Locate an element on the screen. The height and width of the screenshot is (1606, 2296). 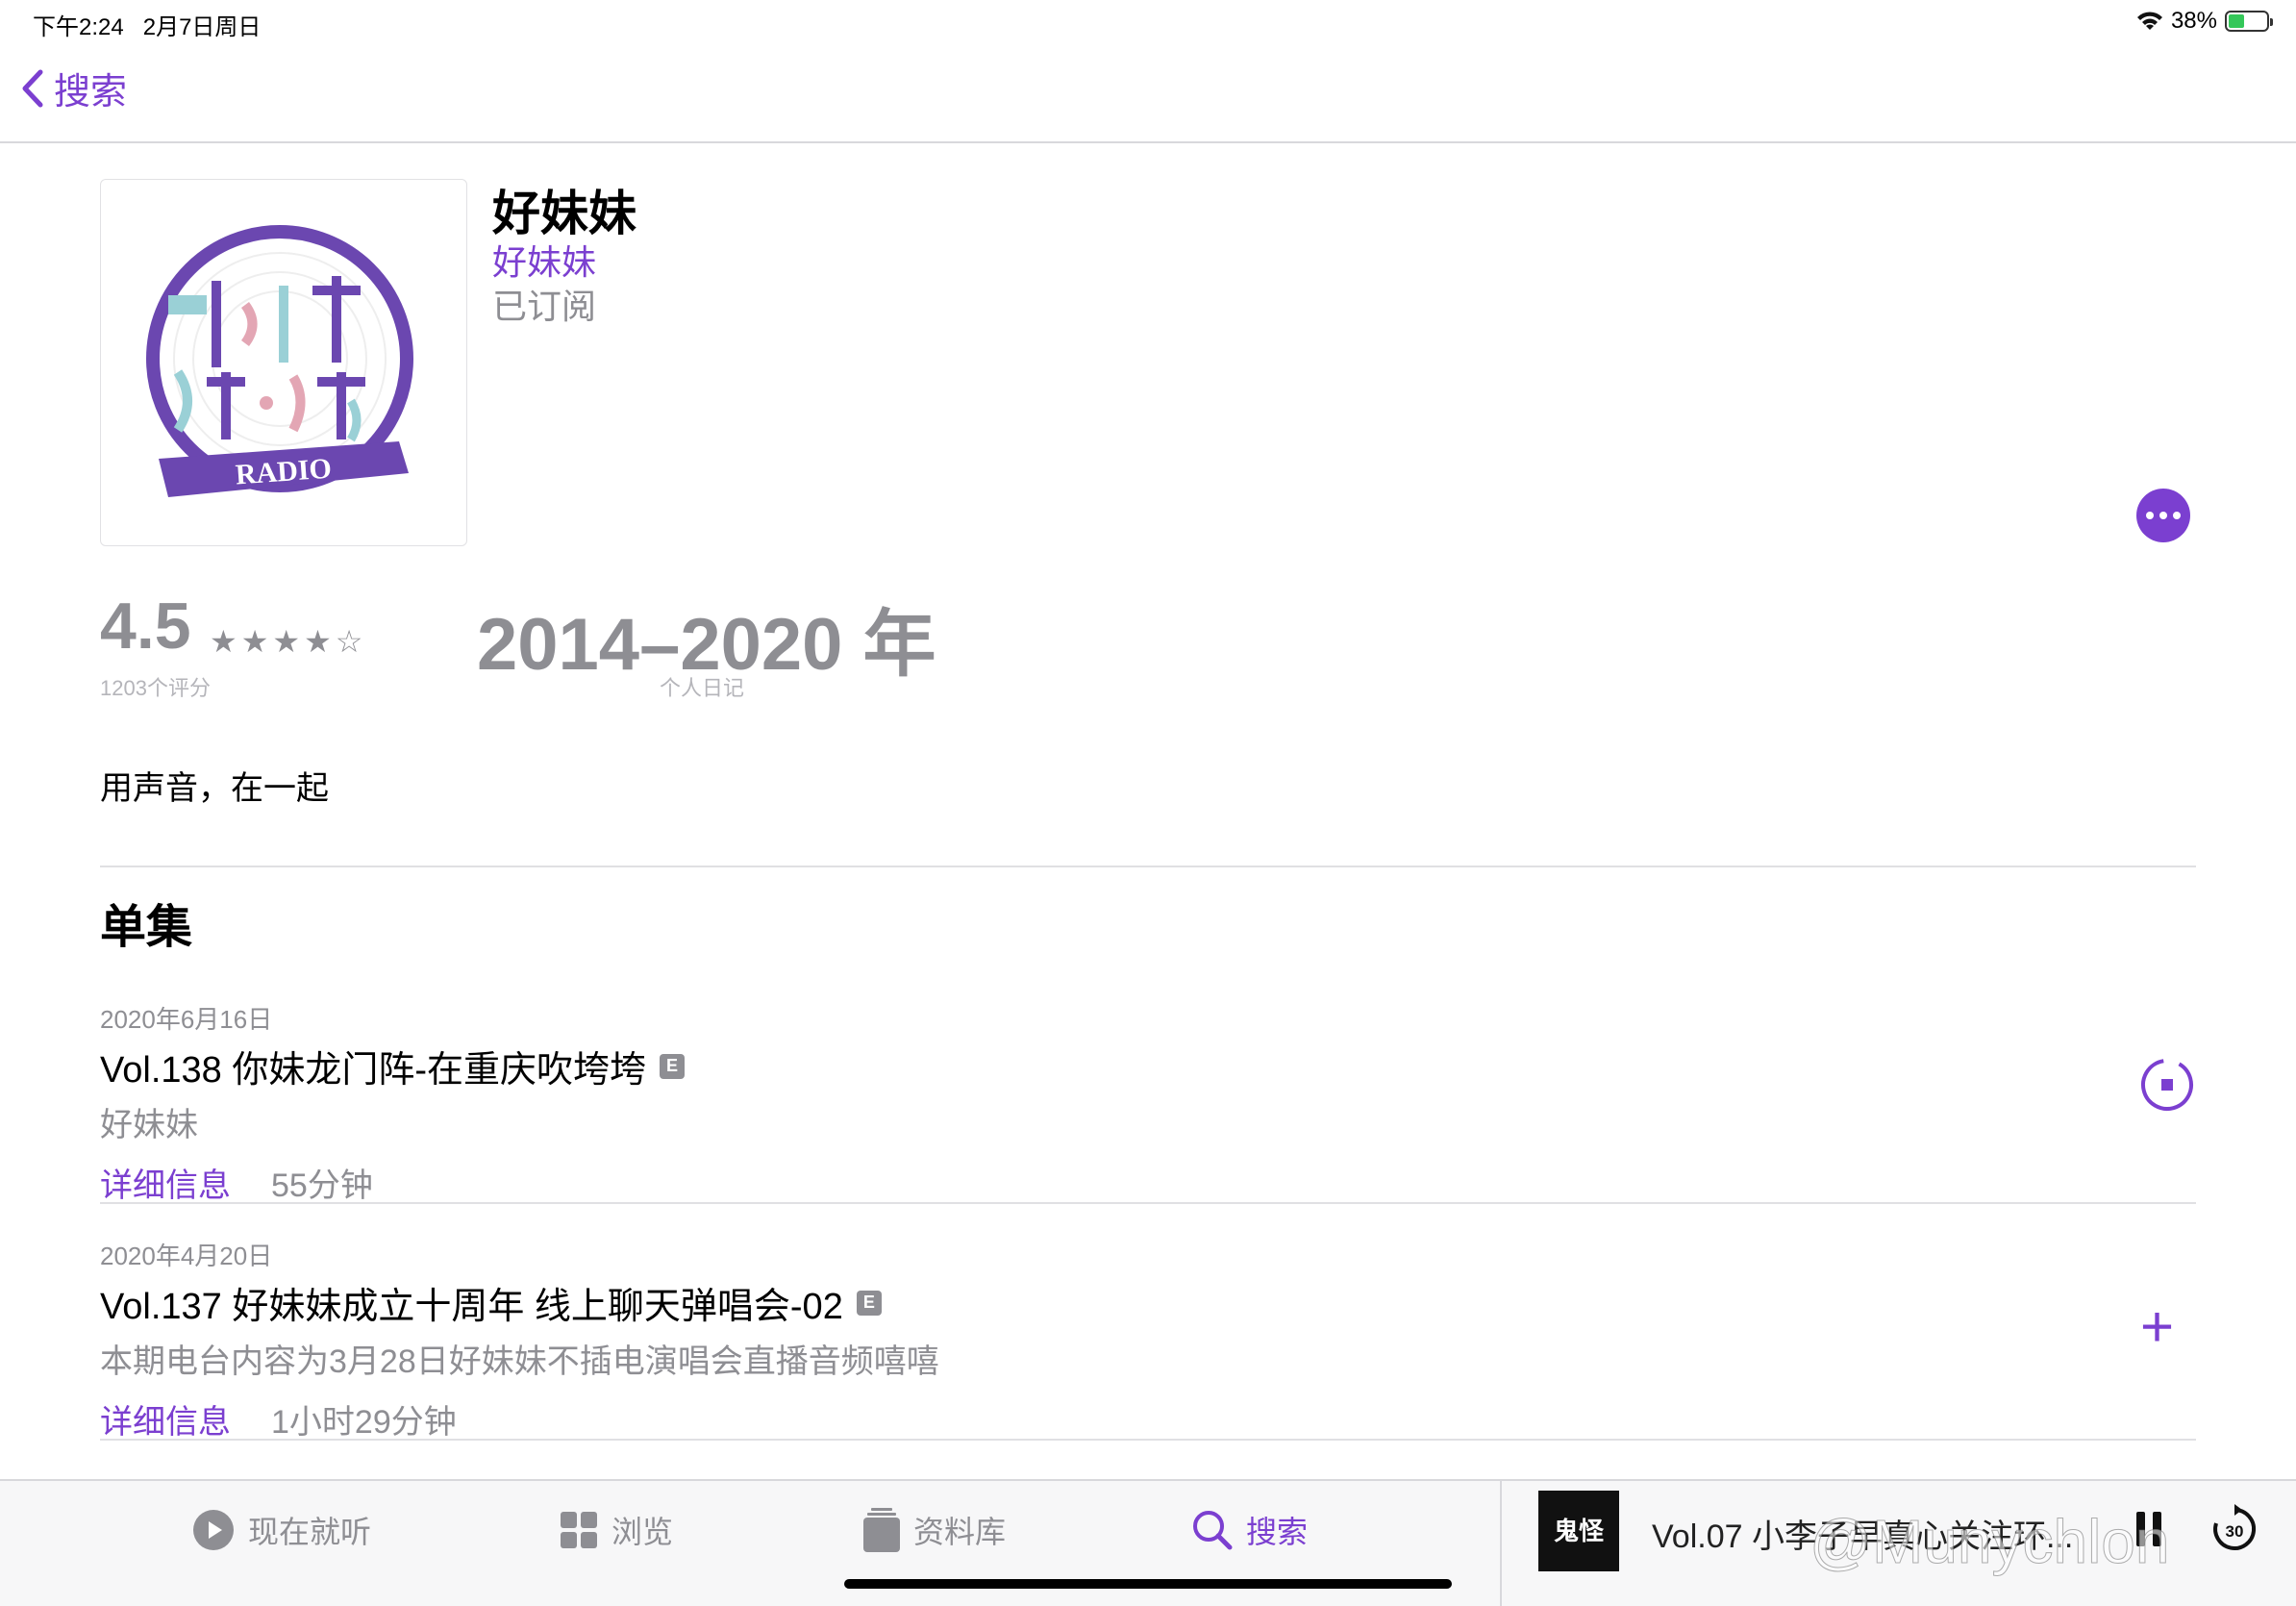
episodes-section-title: 单集 is located at coordinates (146, 927).